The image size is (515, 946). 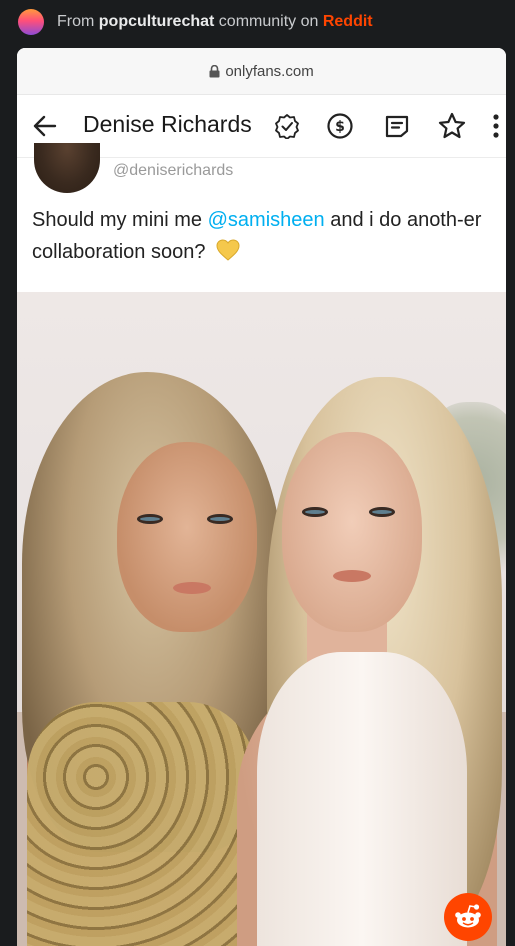 I want to click on community-avatar, so click(x=31, y=22).